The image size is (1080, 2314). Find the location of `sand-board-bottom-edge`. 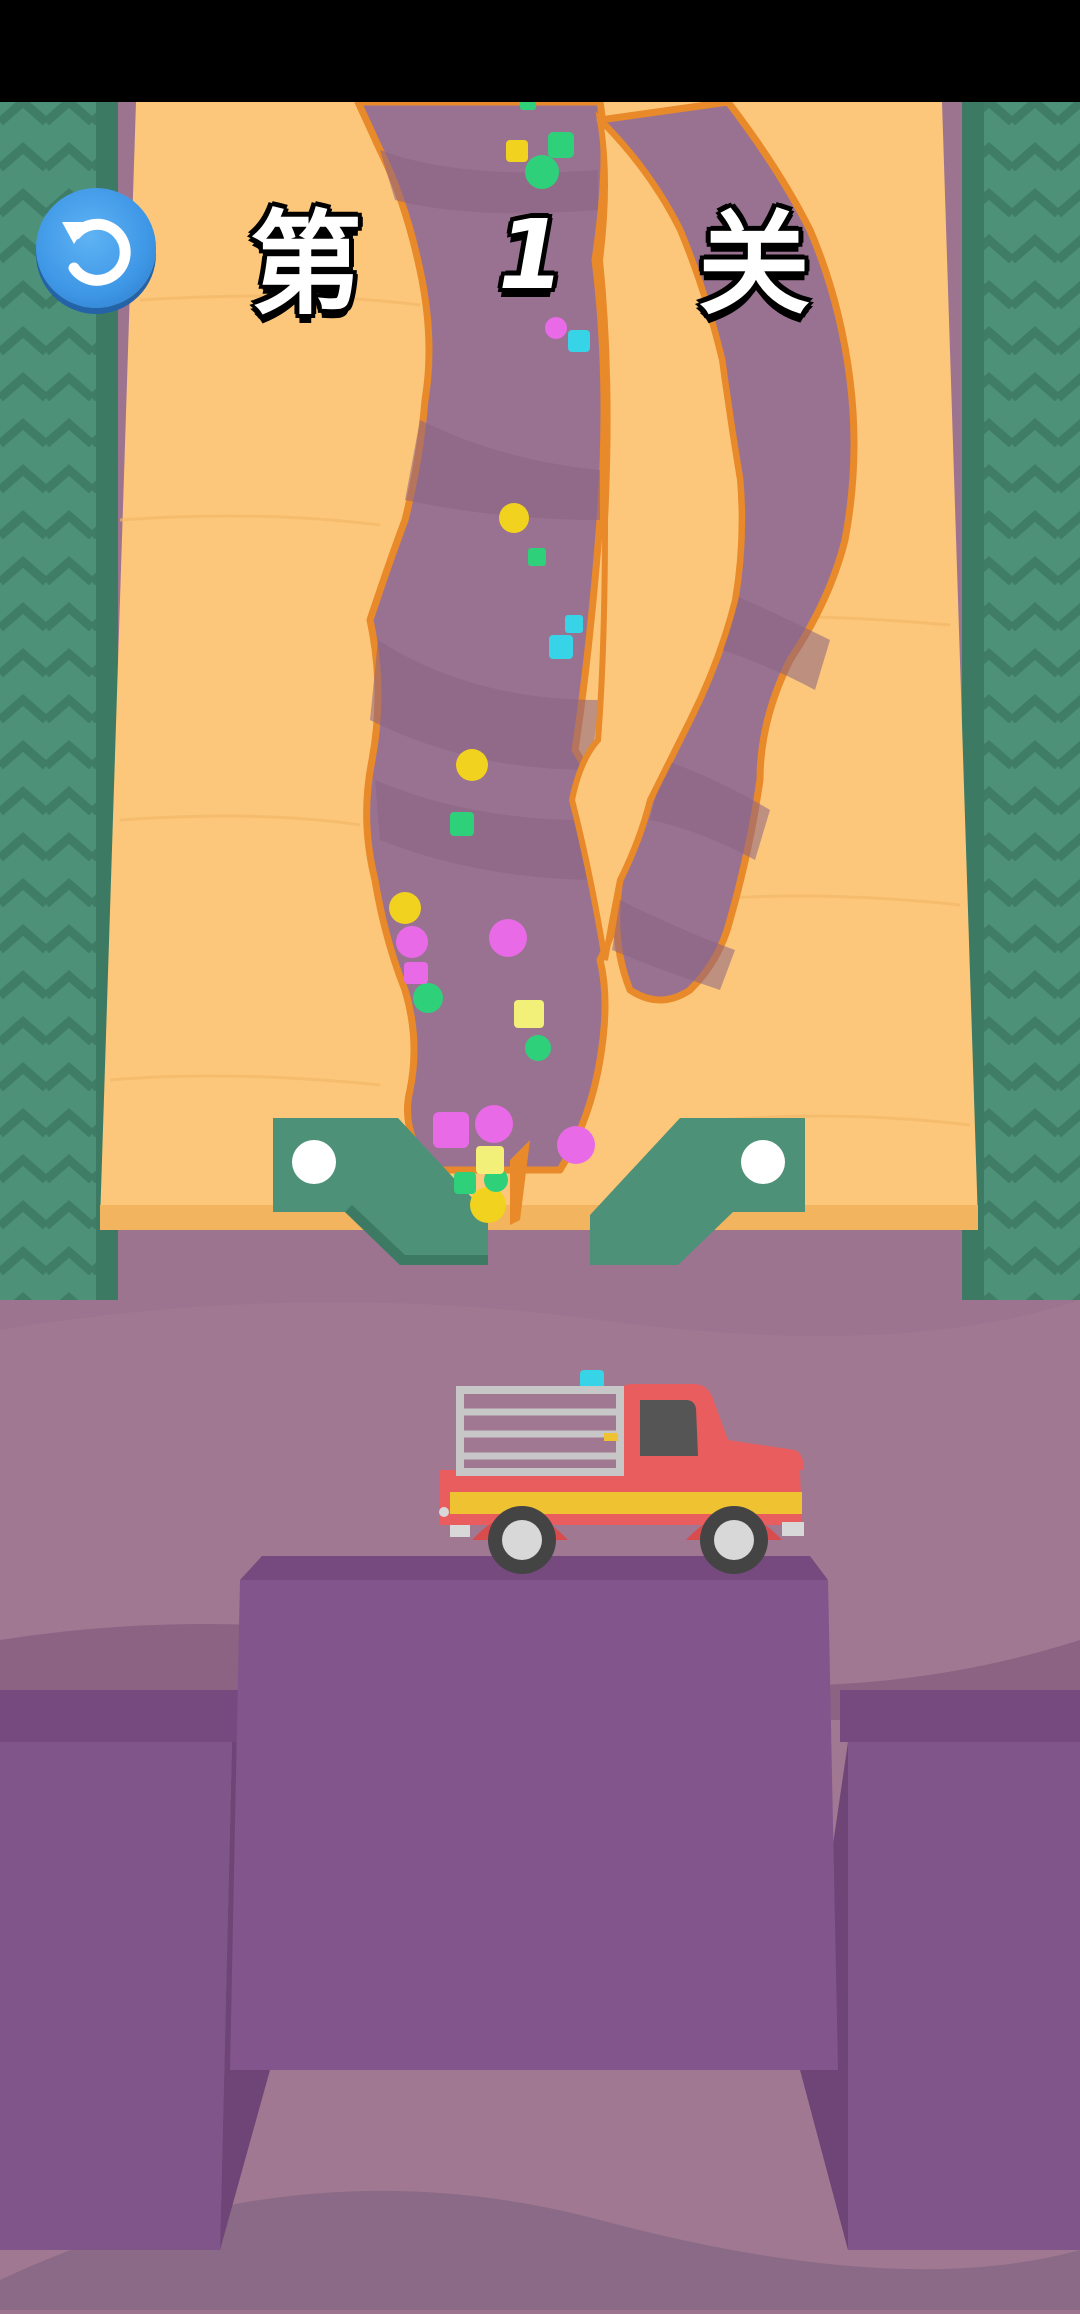

sand-board-bottom-edge is located at coordinates (539, 1217).